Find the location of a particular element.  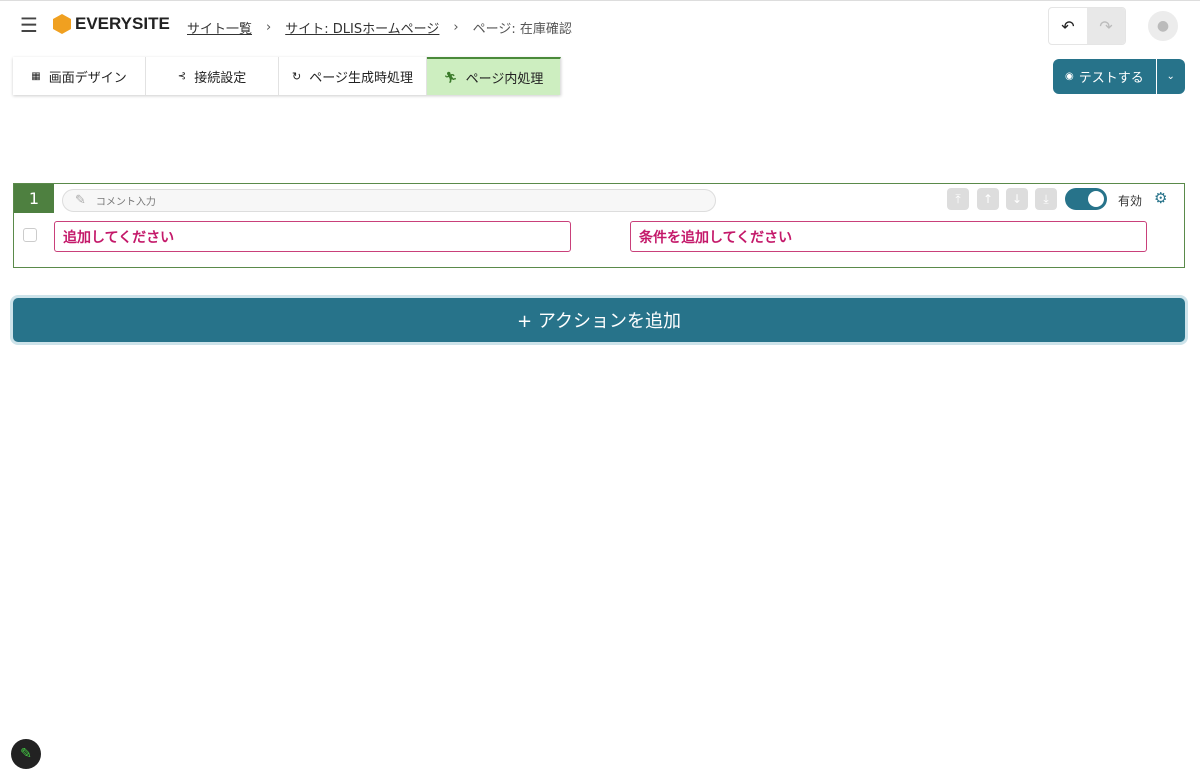

test-button: ◉ テストする is located at coordinates (1105, 76).